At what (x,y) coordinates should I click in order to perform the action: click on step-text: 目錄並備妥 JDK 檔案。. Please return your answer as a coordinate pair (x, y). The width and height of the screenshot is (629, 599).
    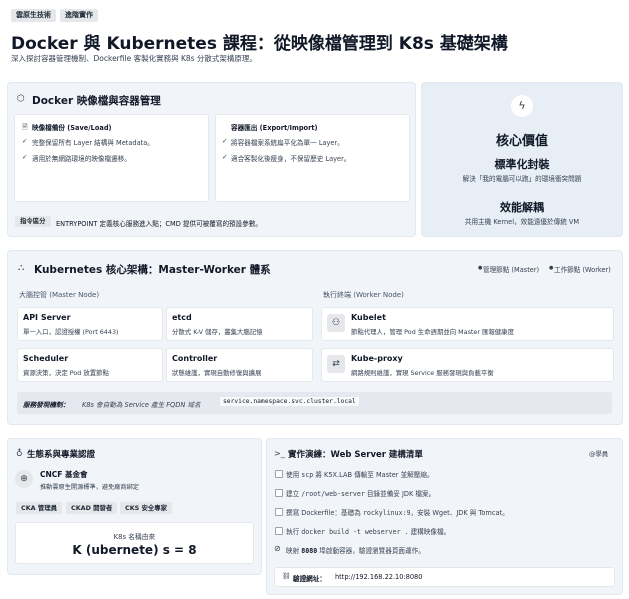
    Looking at the image, I should click on (400, 494).